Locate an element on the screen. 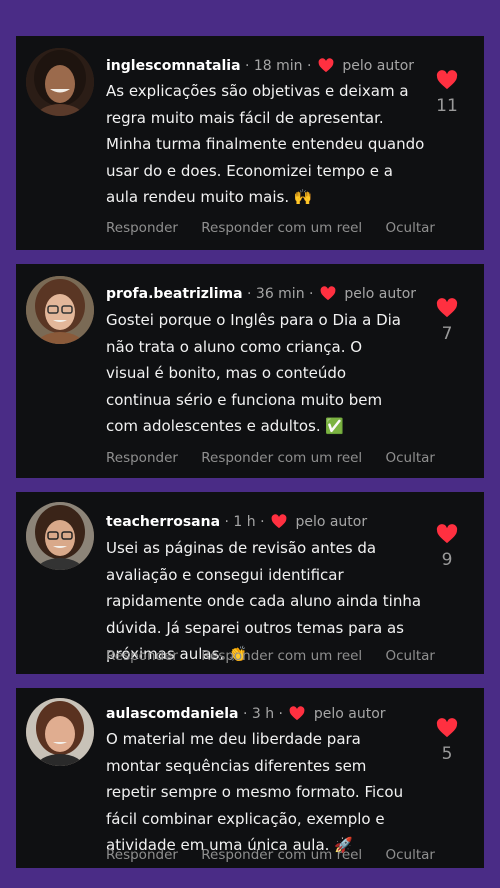 The height and width of the screenshot is (888, 500). username: teacherrosana is located at coordinates (163, 522).